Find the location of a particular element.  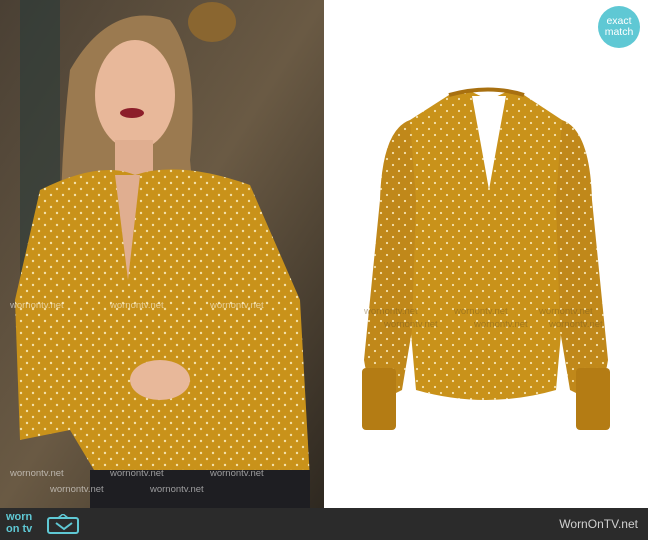

exact-match-badge: exact match is located at coordinates (619, 27).